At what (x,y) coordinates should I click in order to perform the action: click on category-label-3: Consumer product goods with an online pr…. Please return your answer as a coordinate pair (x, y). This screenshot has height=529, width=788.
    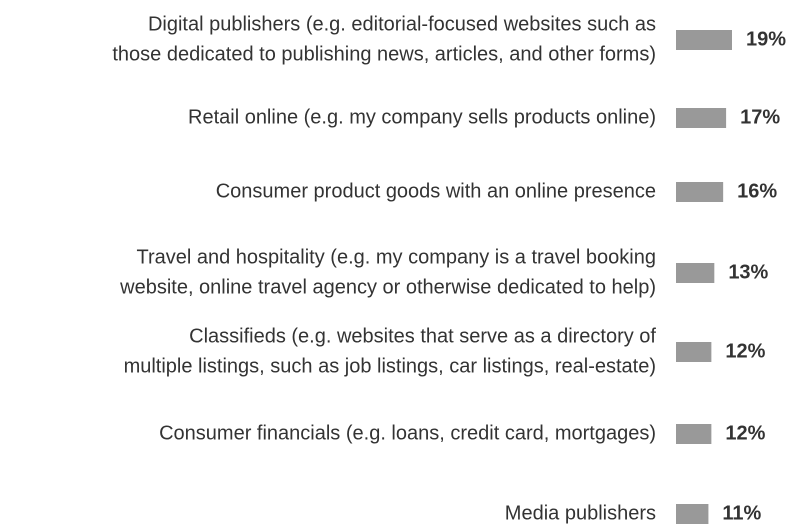
    Looking at the image, I should click on (436, 191).